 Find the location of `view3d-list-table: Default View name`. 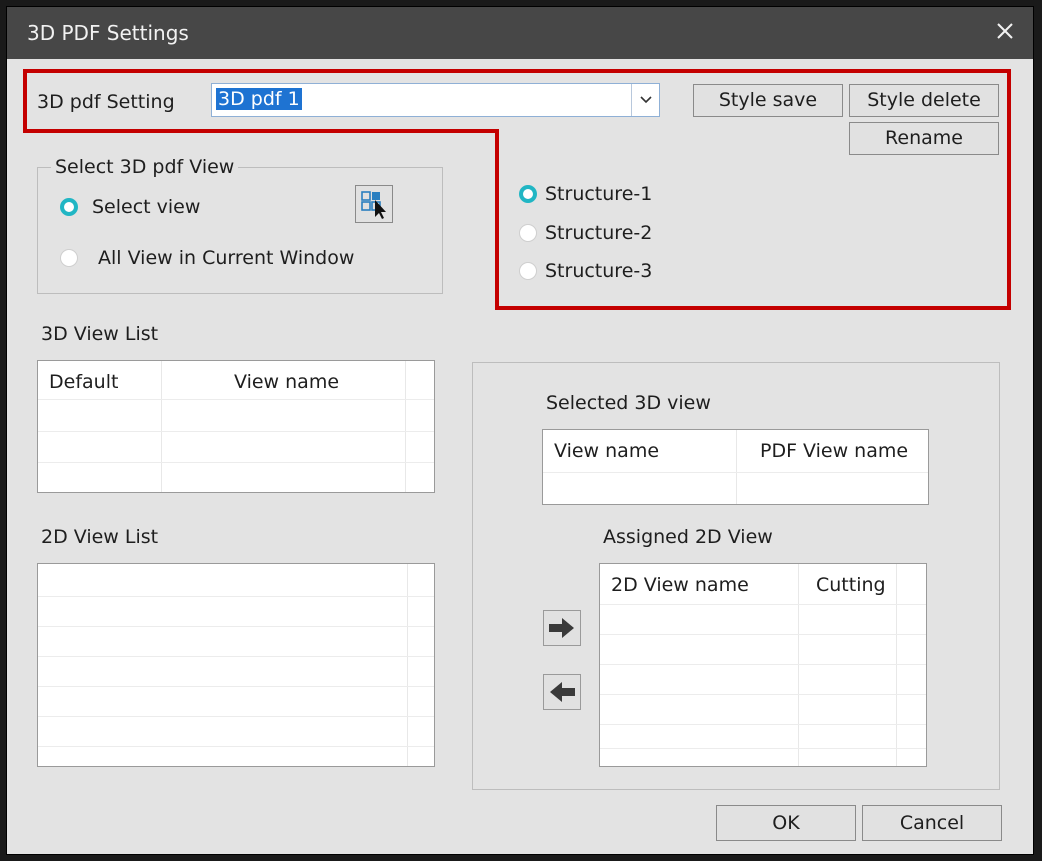

view3d-list-table: Default View name is located at coordinates (236, 426).